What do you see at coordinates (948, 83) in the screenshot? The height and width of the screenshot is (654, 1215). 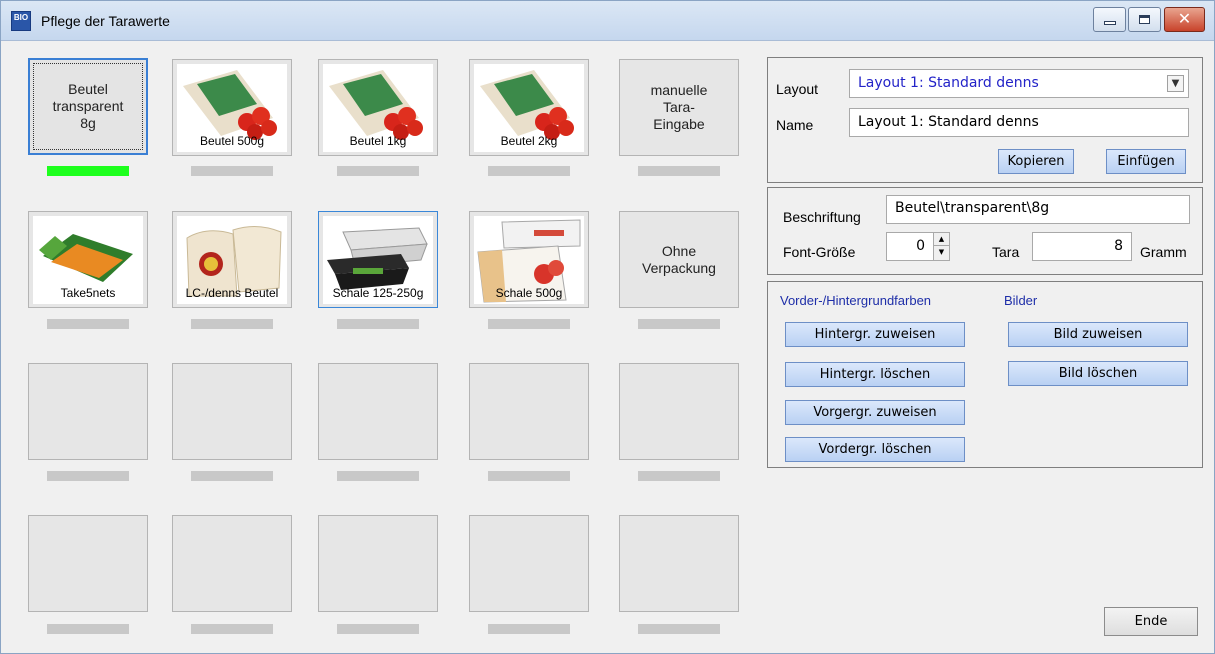 I see `layout-select-value: Layout 1: Standard denns` at bounding box center [948, 83].